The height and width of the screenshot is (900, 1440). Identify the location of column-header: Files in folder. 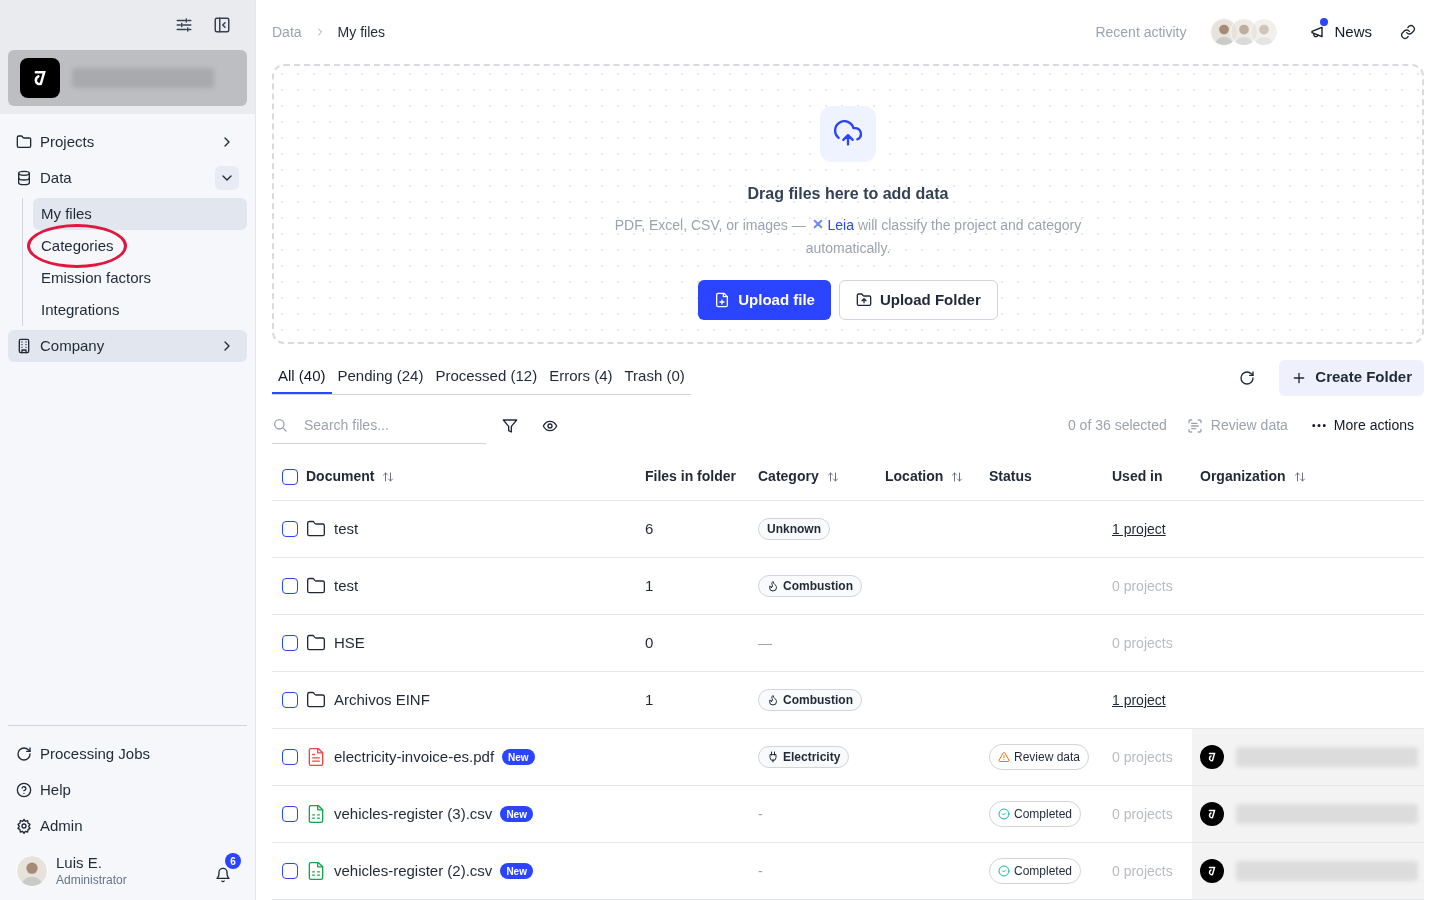
(690, 477).